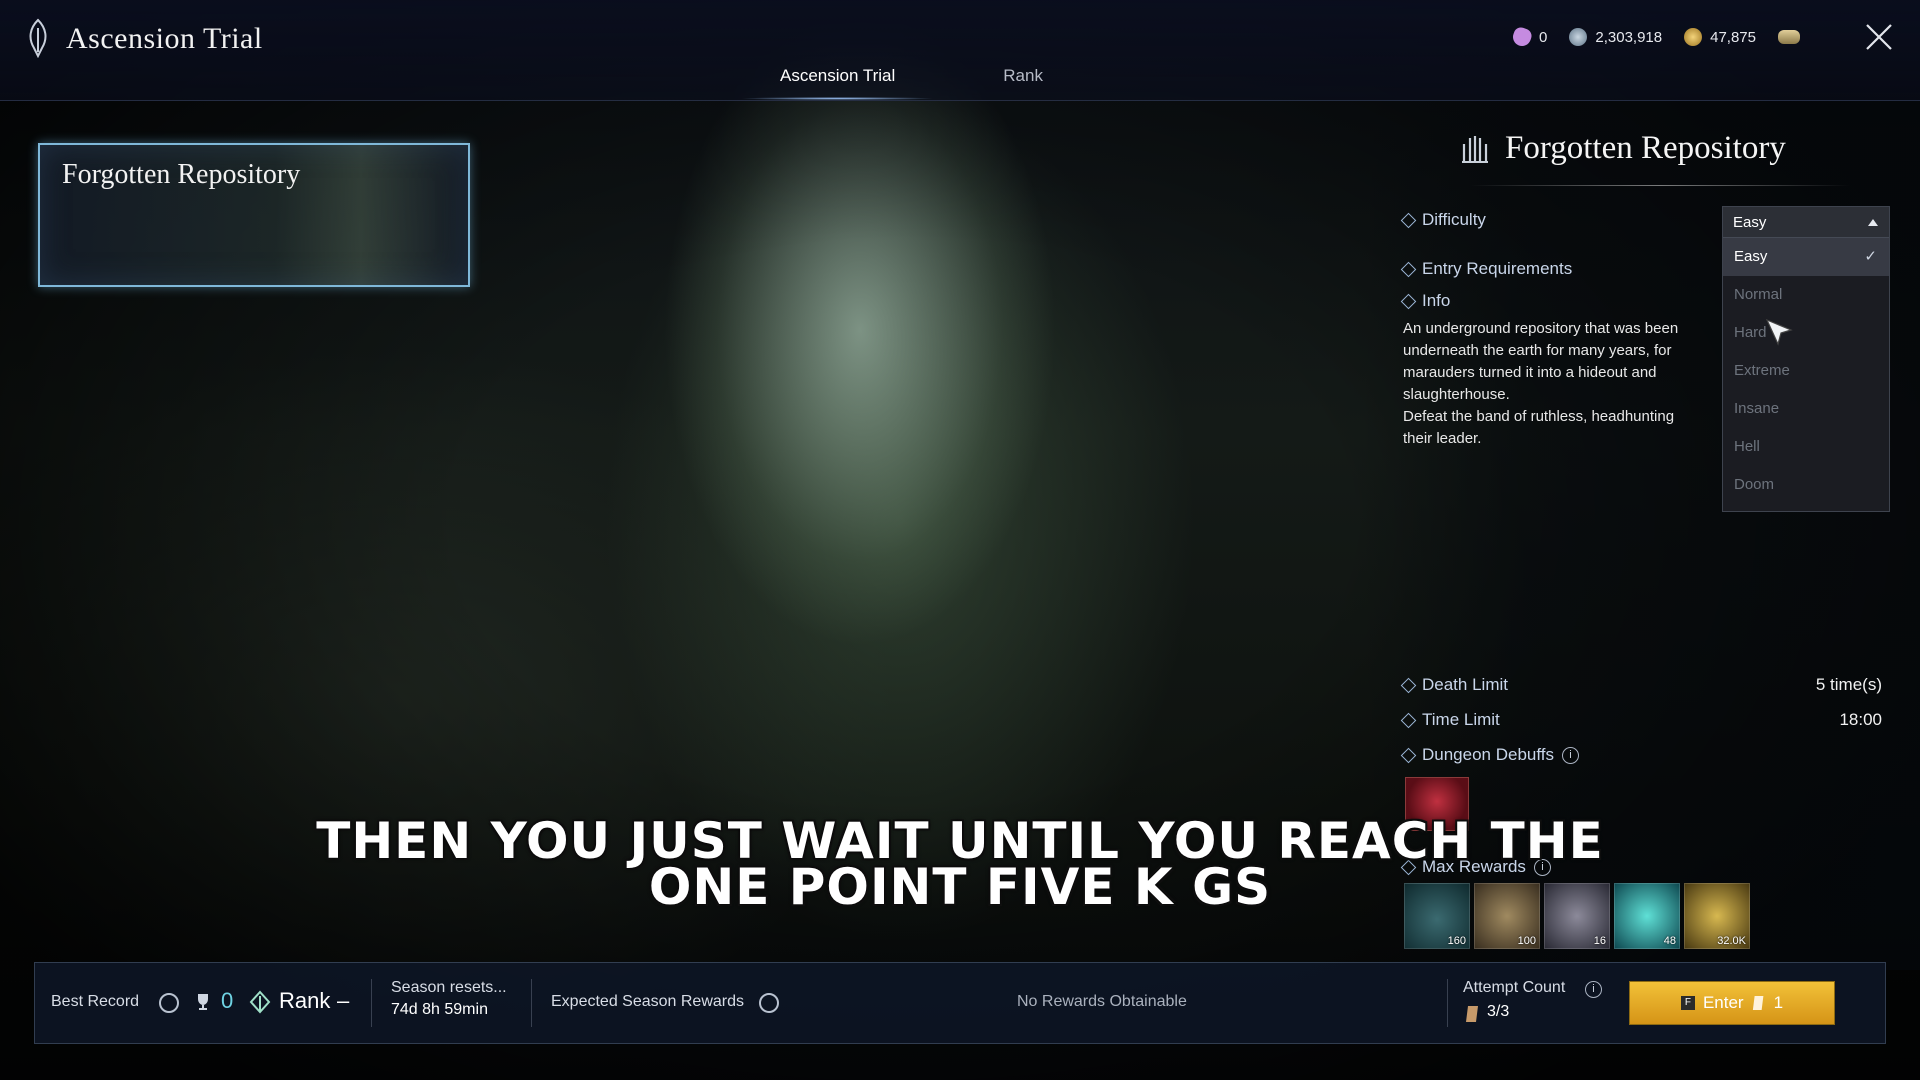 The image size is (1920, 1080). I want to click on time-limit-label: Time Limit, so click(1461, 719).